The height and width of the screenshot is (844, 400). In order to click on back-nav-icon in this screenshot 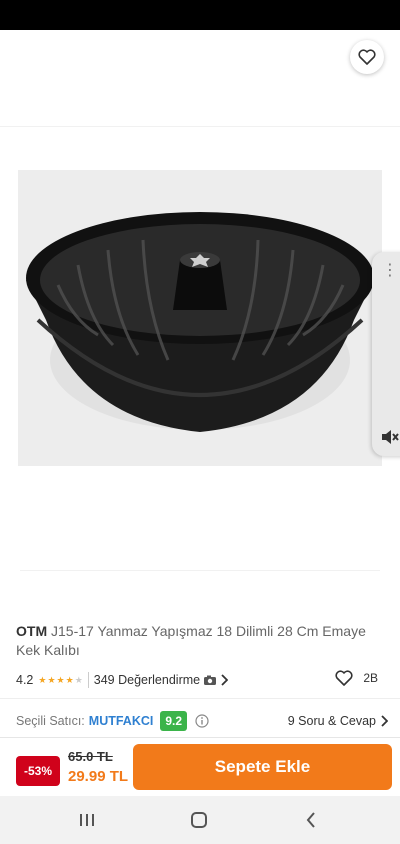, I will do `click(310, 820)`.